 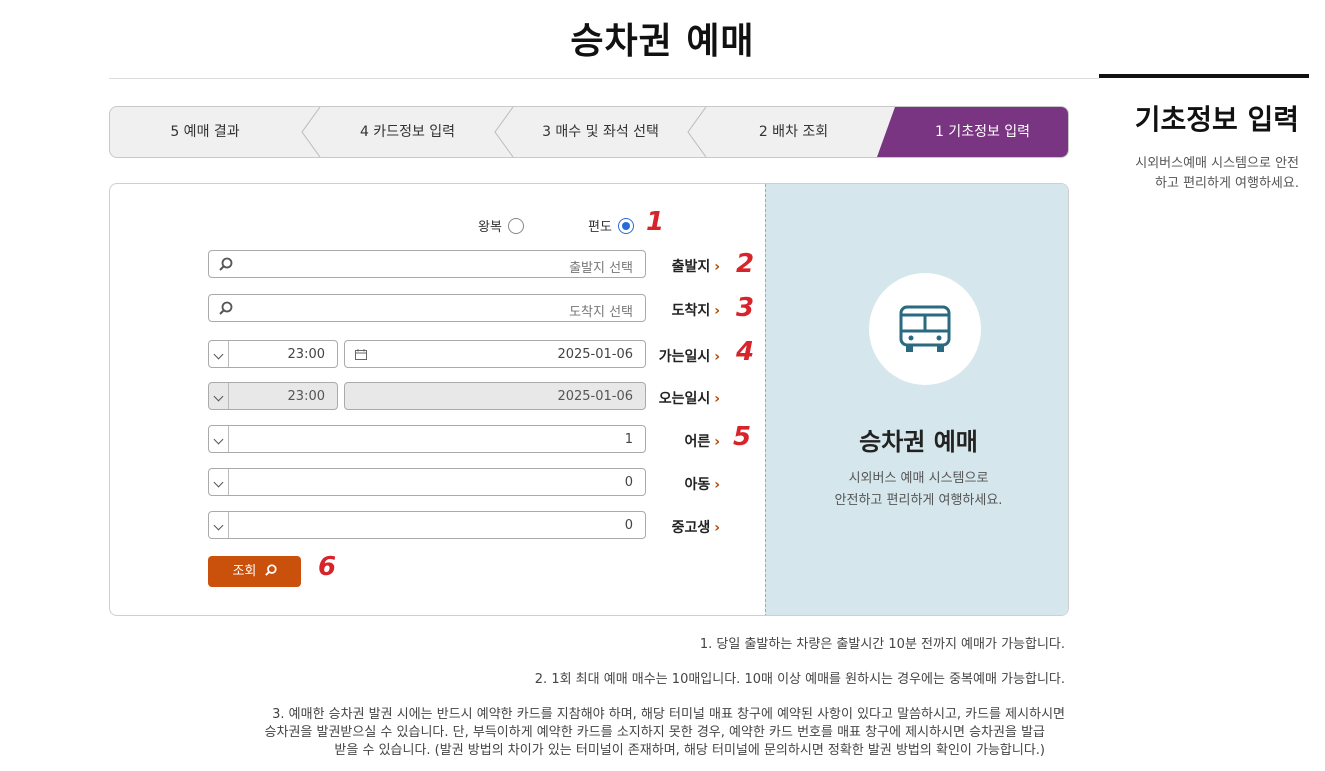 I want to click on marker-5: 5, so click(x=742, y=437).